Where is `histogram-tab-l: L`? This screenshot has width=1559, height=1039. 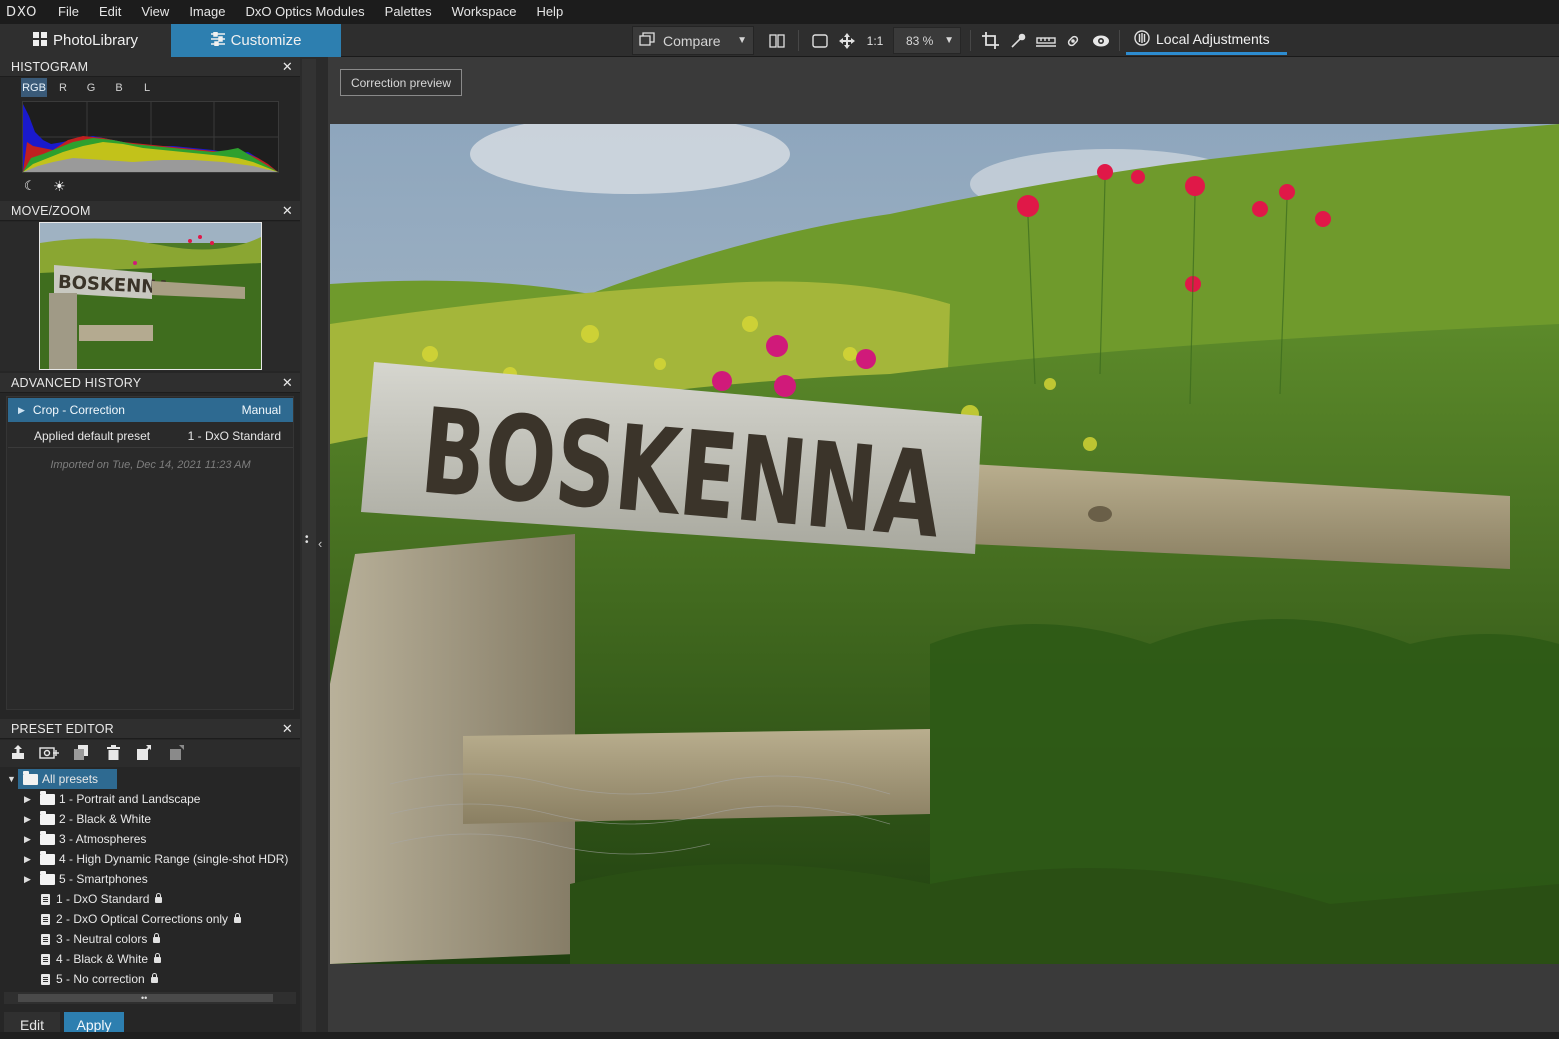 histogram-tab-l: L is located at coordinates (147, 87).